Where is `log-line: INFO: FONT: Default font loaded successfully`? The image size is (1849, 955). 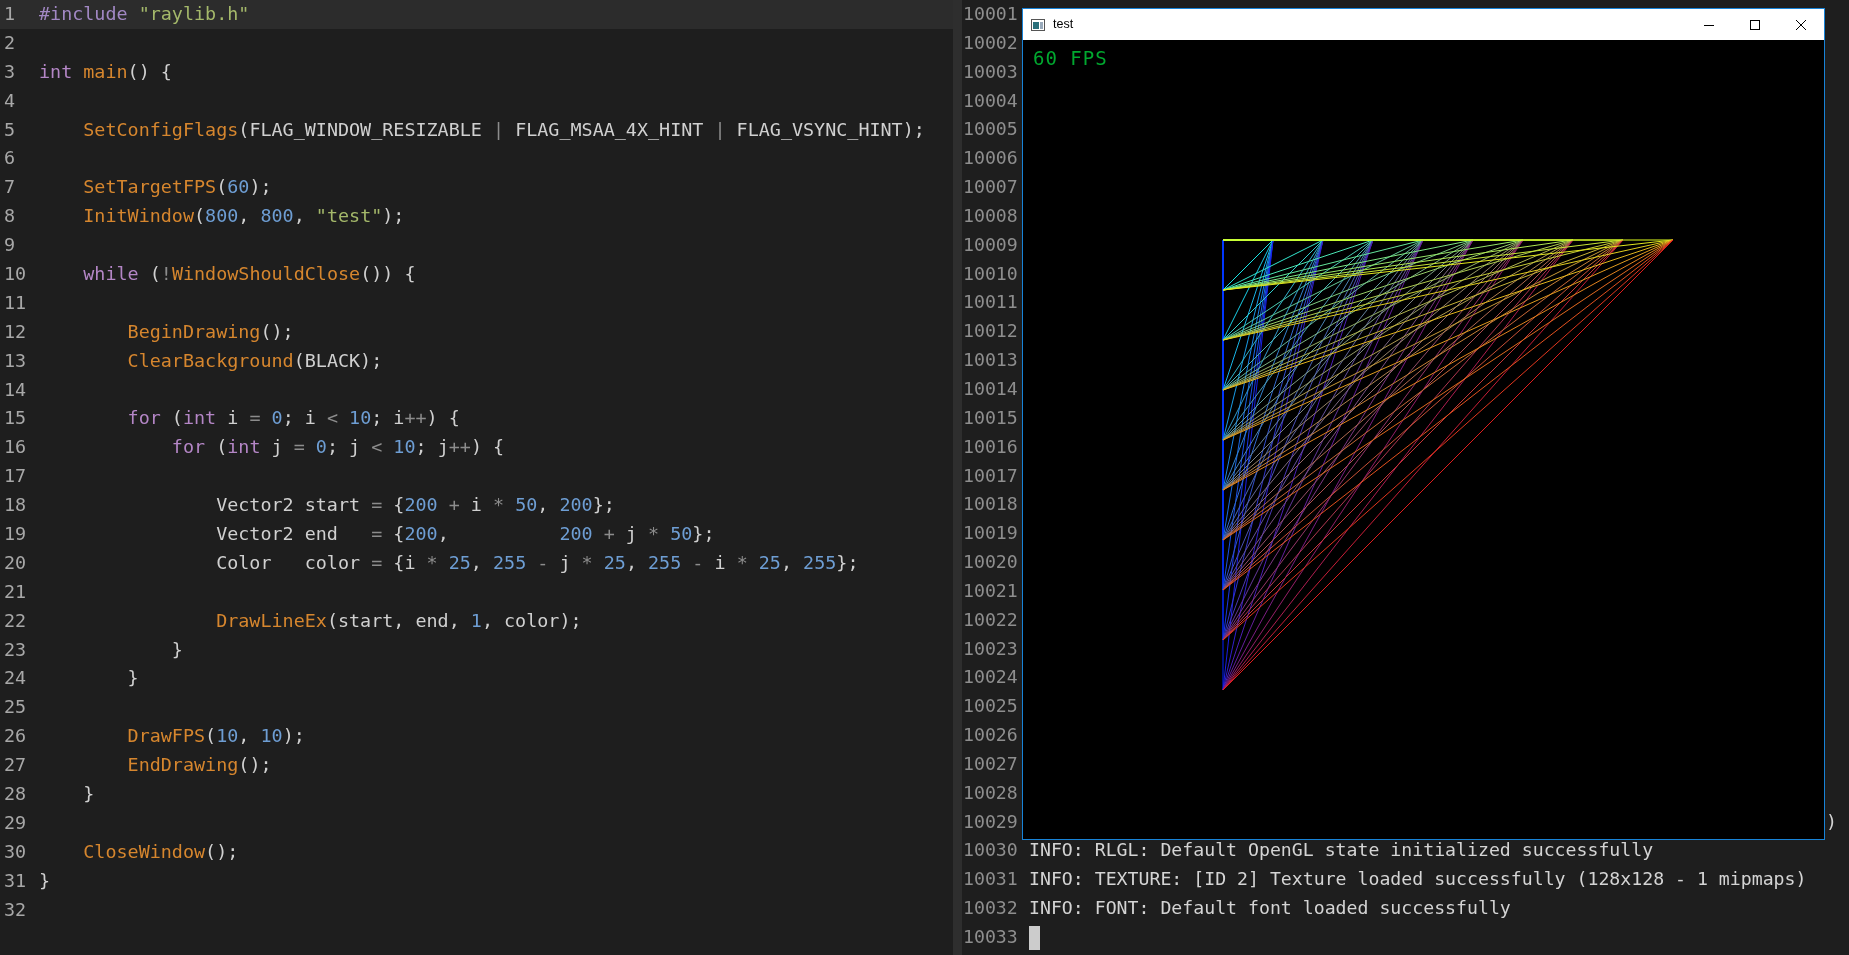 log-line: INFO: FONT: Default font loaded successfully is located at coordinates (1270, 908).